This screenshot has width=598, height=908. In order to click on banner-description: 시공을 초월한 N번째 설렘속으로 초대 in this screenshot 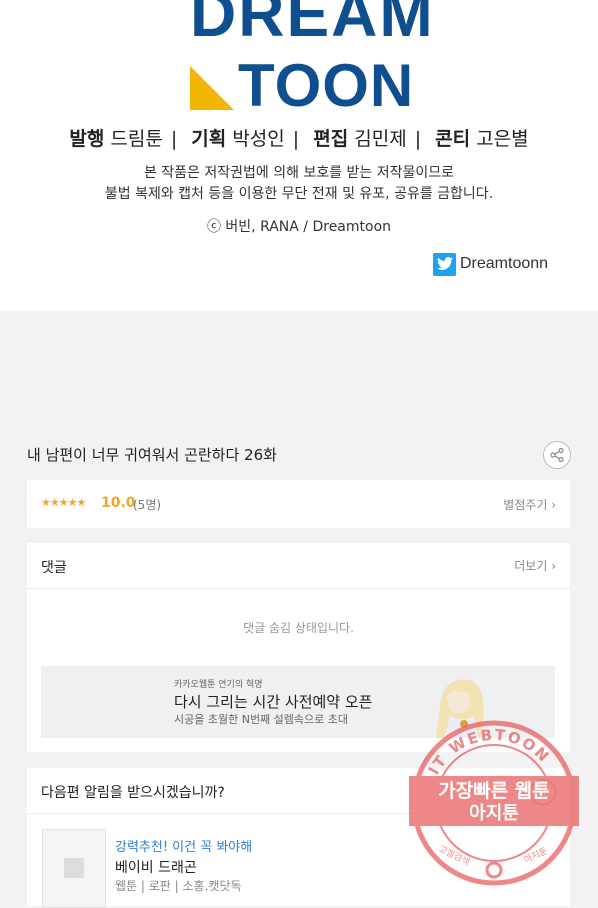, I will do `click(261, 719)`.